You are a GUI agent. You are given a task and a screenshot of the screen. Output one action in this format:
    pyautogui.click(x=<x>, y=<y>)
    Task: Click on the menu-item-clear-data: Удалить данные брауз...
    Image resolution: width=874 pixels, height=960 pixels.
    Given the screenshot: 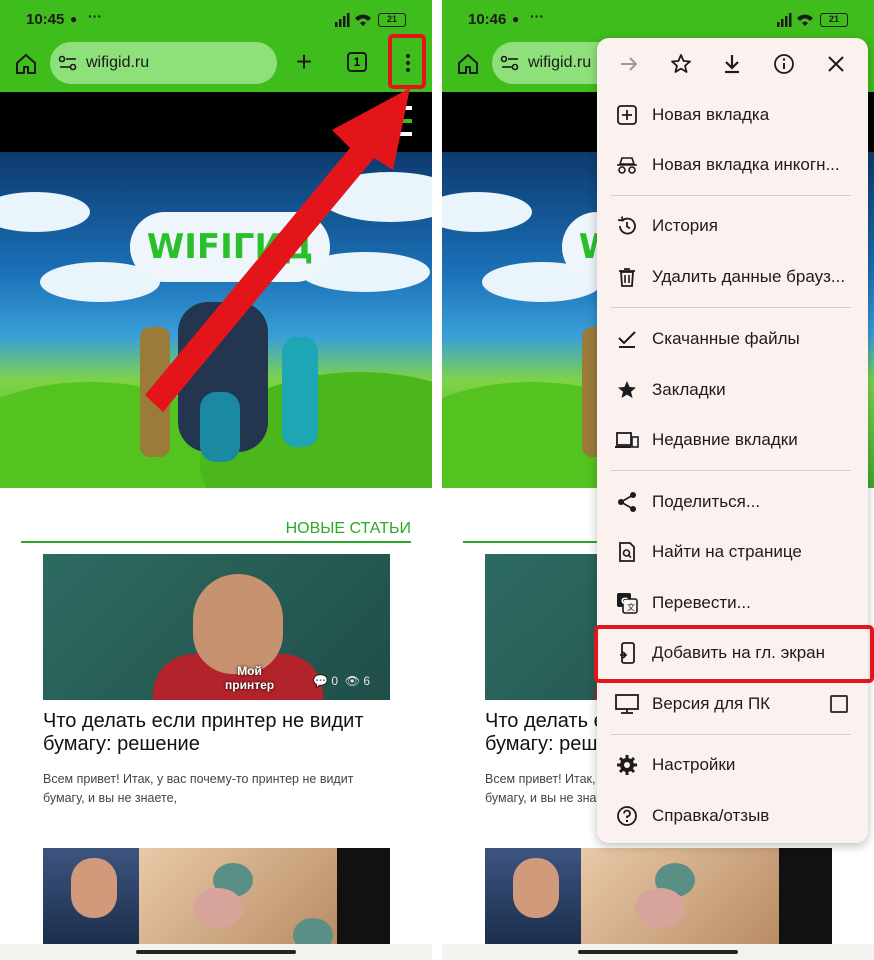 What is the action you would take?
    pyautogui.click(x=732, y=277)
    